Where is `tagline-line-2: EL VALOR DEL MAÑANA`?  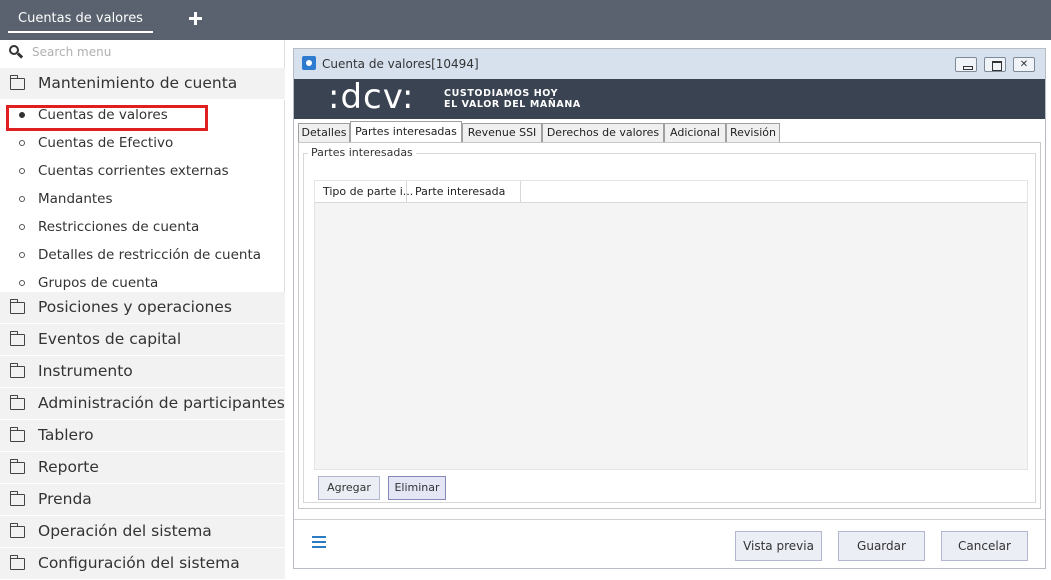
tagline-line-2: EL VALOR DEL MAÑANA is located at coordinates (512, 104).